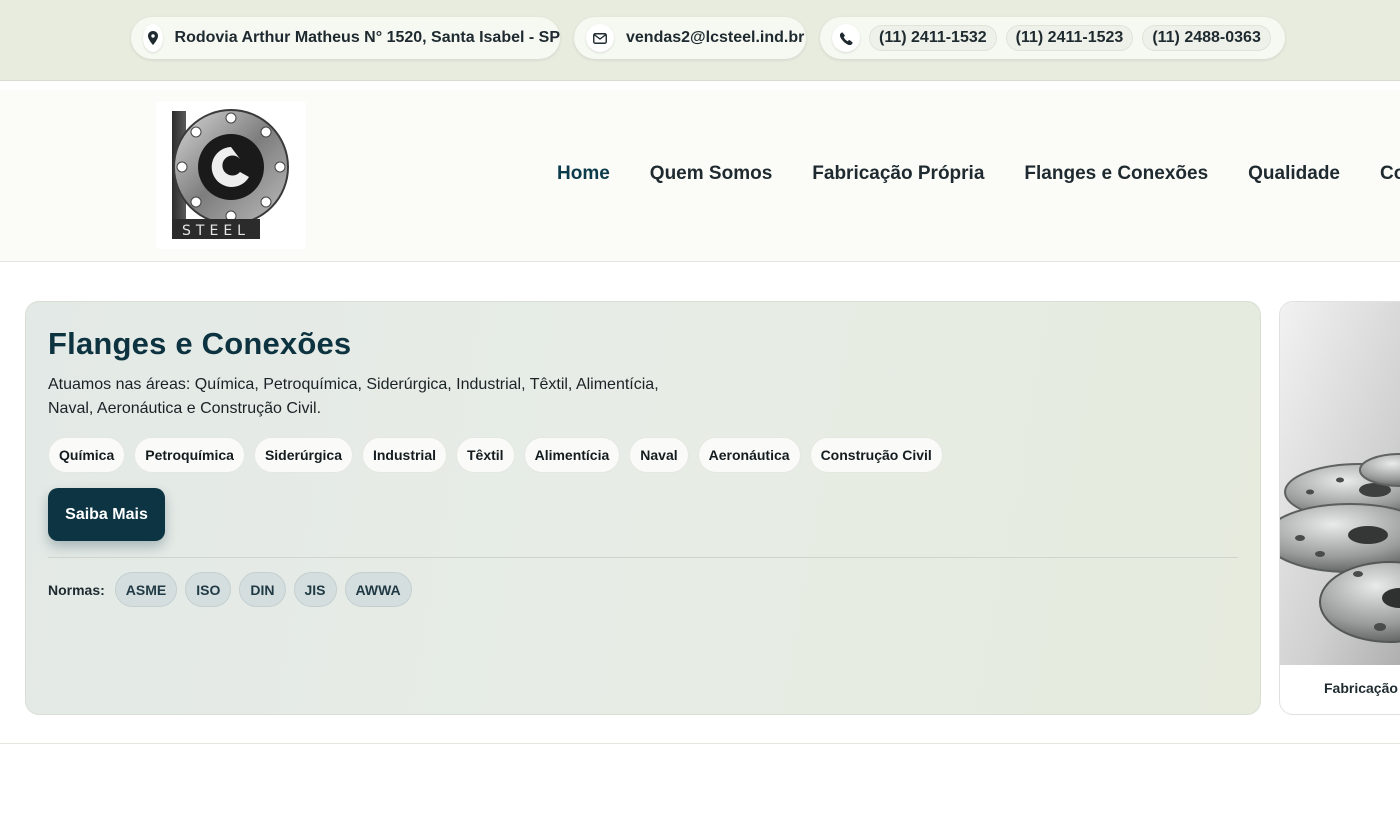 The image size is (1400, 823). I want to click on norma-awwa: AWWA, so click(378, 589).